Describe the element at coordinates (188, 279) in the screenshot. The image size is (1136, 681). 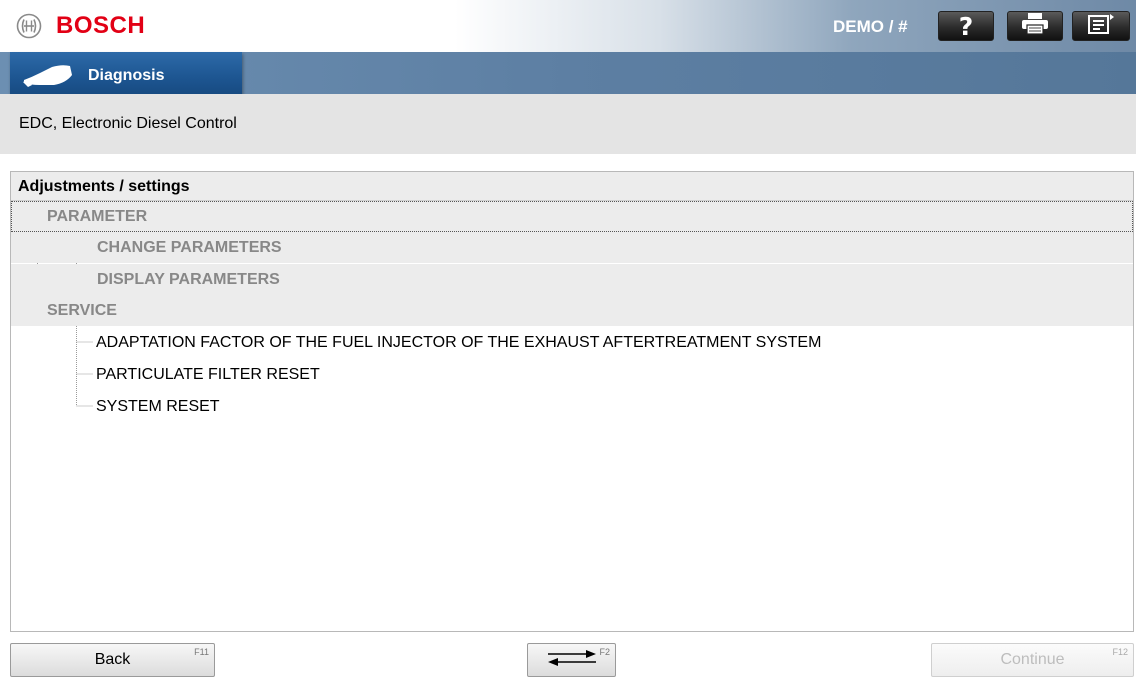
I see `tree-node-label: DISPLAY PARAMETERS` at that location.